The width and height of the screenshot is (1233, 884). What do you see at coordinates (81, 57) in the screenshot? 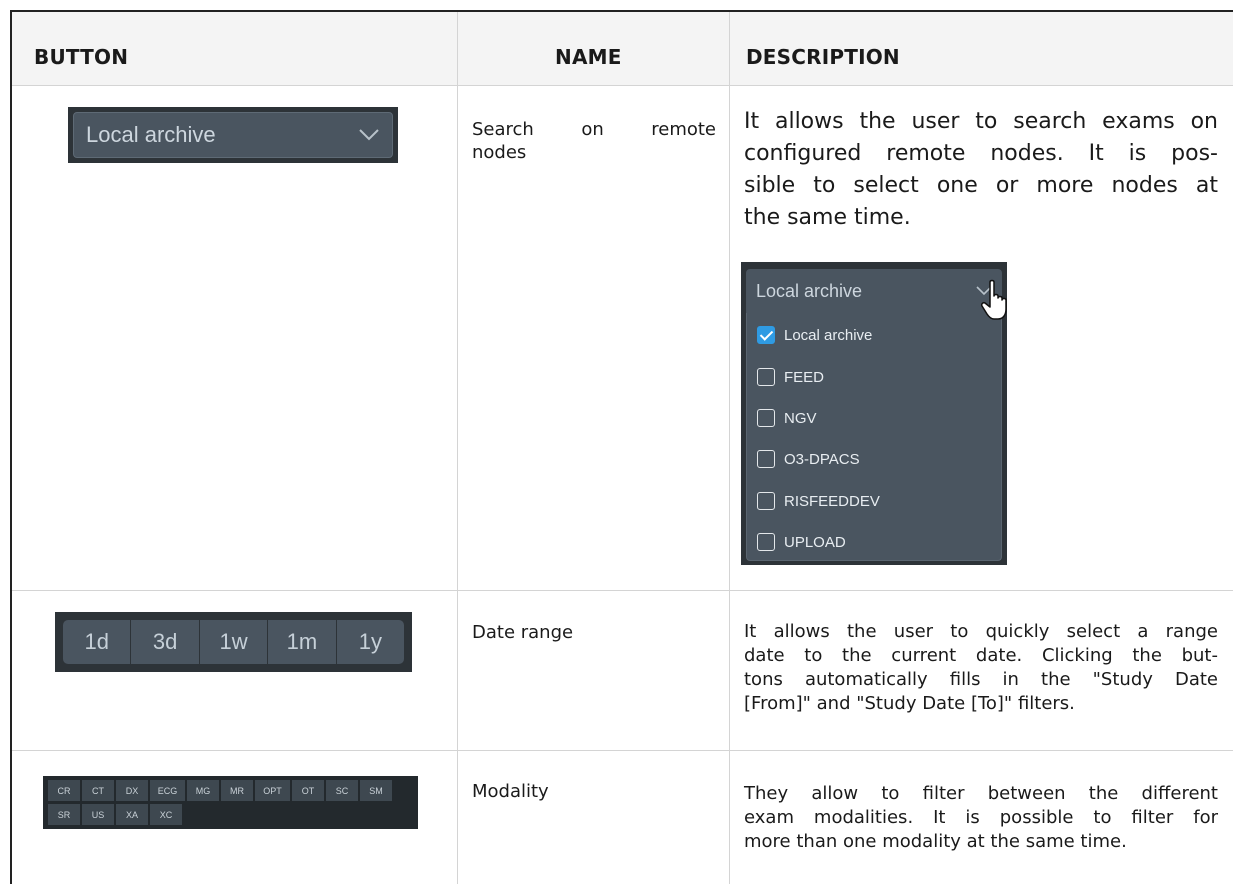
I see `header-button: BUTTON` at bounding box center [81, 57].